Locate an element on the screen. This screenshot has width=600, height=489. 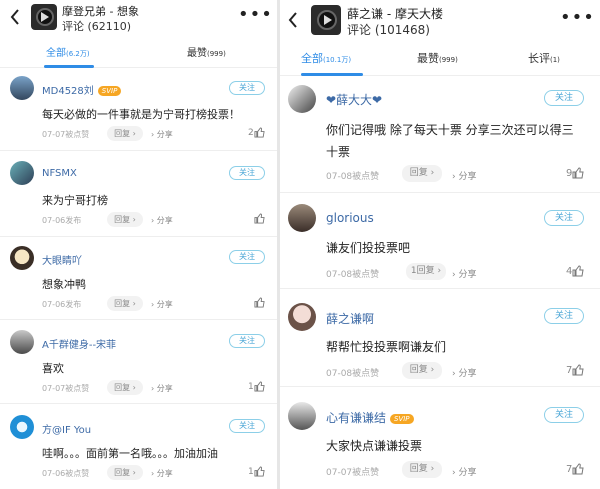
play-icon is located at coordinates (328, 20).